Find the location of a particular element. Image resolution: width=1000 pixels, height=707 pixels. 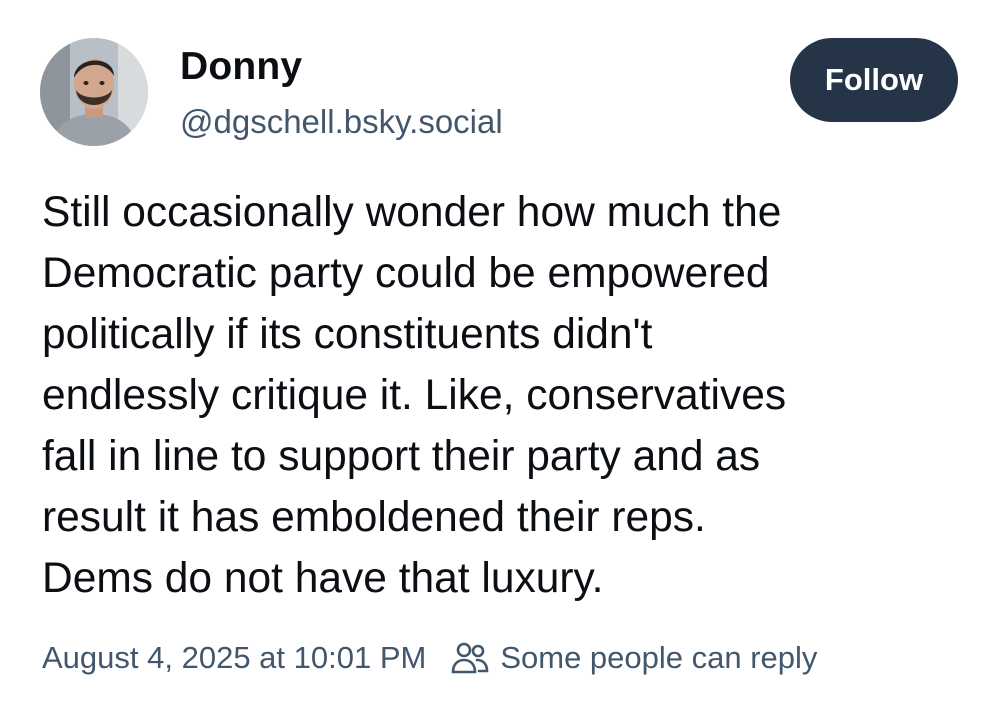

post-text-line: politically if its constituents didn't is located at coordinates (347, 334).